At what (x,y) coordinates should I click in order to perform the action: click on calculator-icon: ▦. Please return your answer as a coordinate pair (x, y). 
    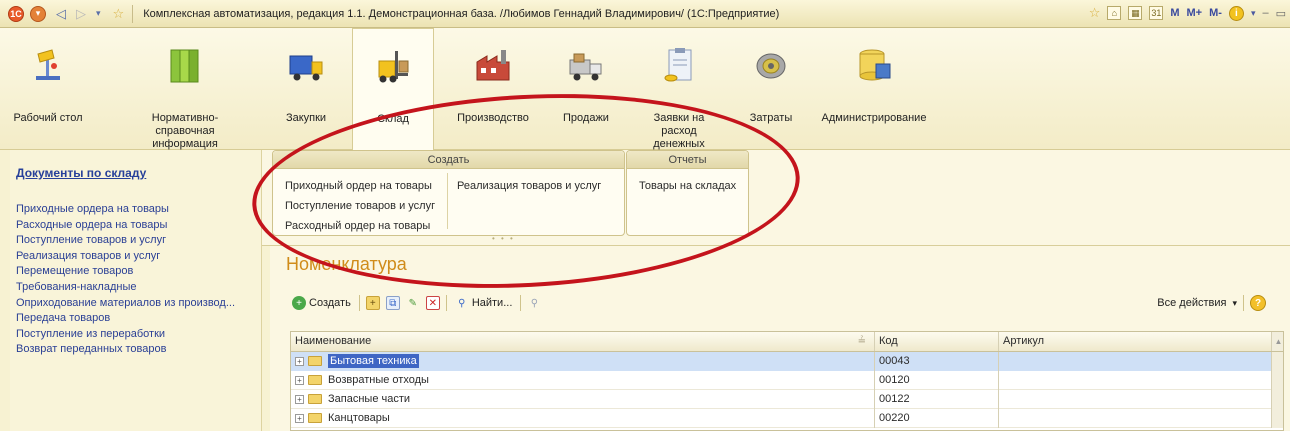
    Looking at the image, I should click on (1135, 13).